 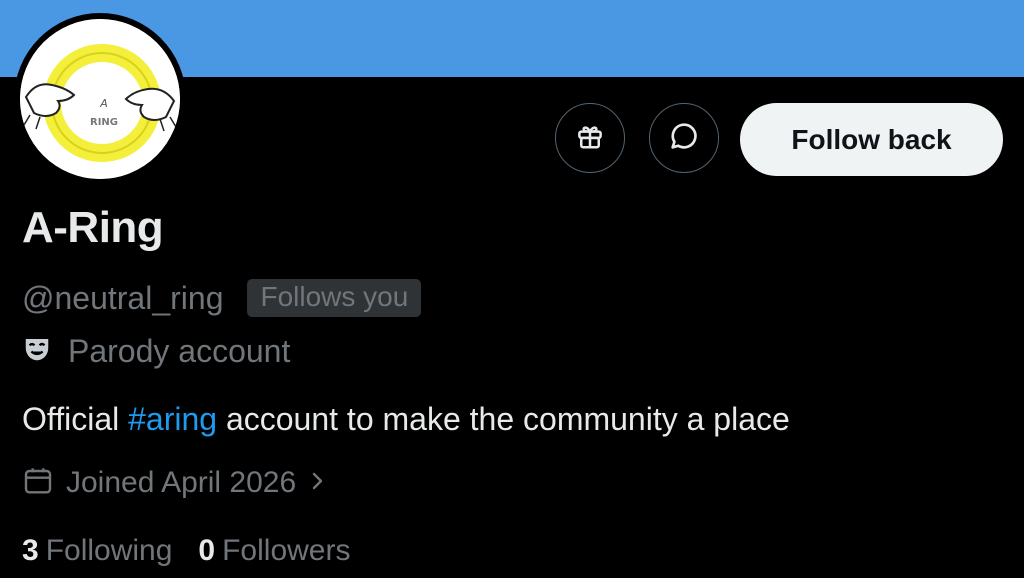 I want to click on profile-handle: @neutral_ring, so click(x=123, y=297).